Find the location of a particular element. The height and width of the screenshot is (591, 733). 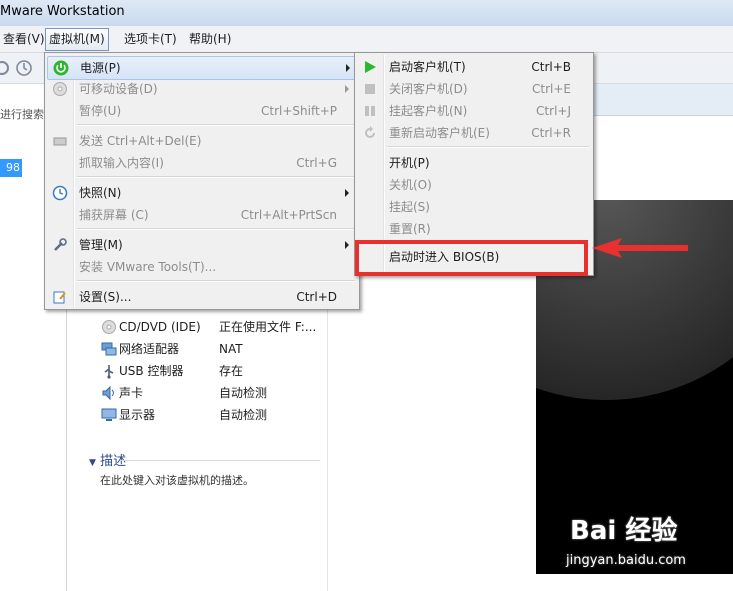

power-menu-item-1: 关闭客户机(D) Ctrl+E is located at coordinates (473, 89).